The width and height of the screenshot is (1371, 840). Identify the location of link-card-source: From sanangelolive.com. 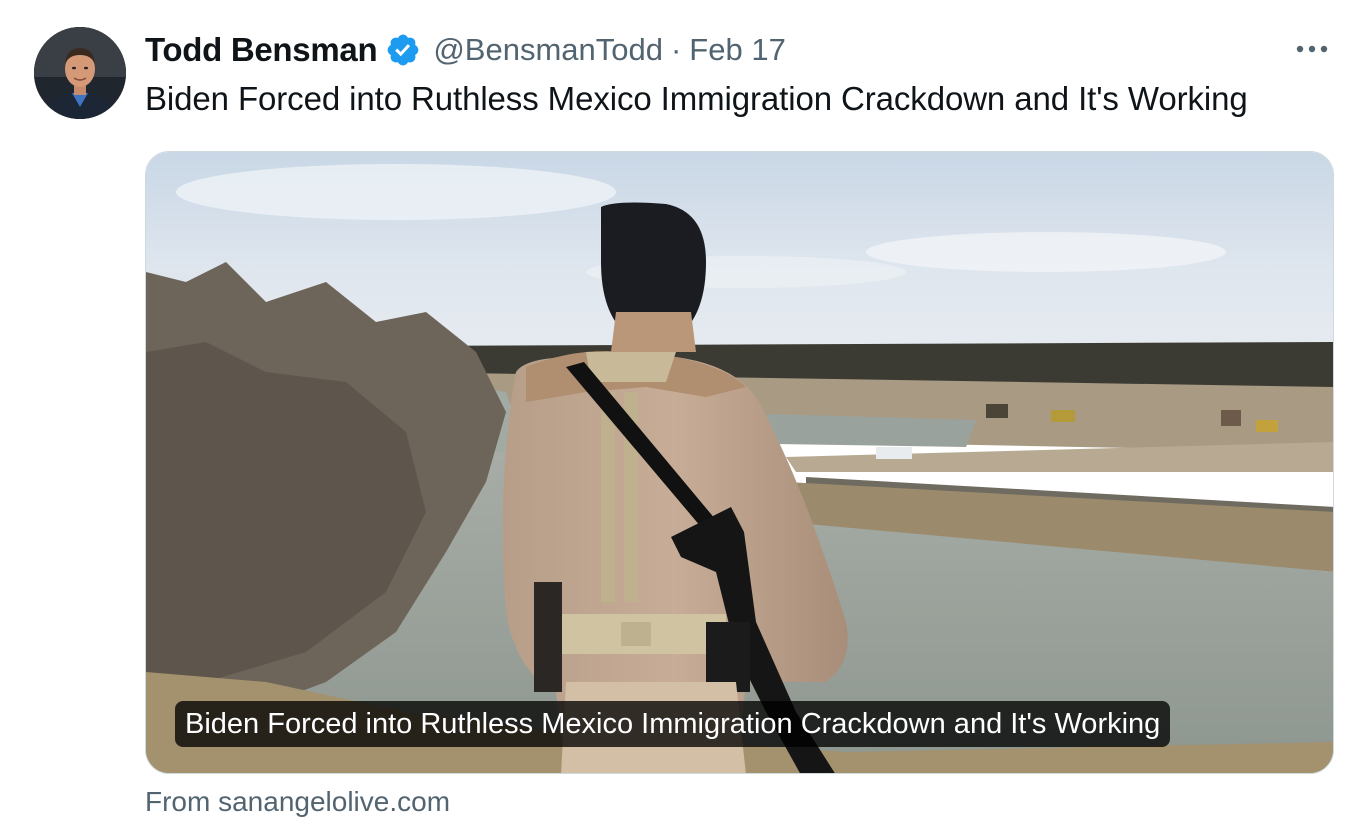
(297, 802).